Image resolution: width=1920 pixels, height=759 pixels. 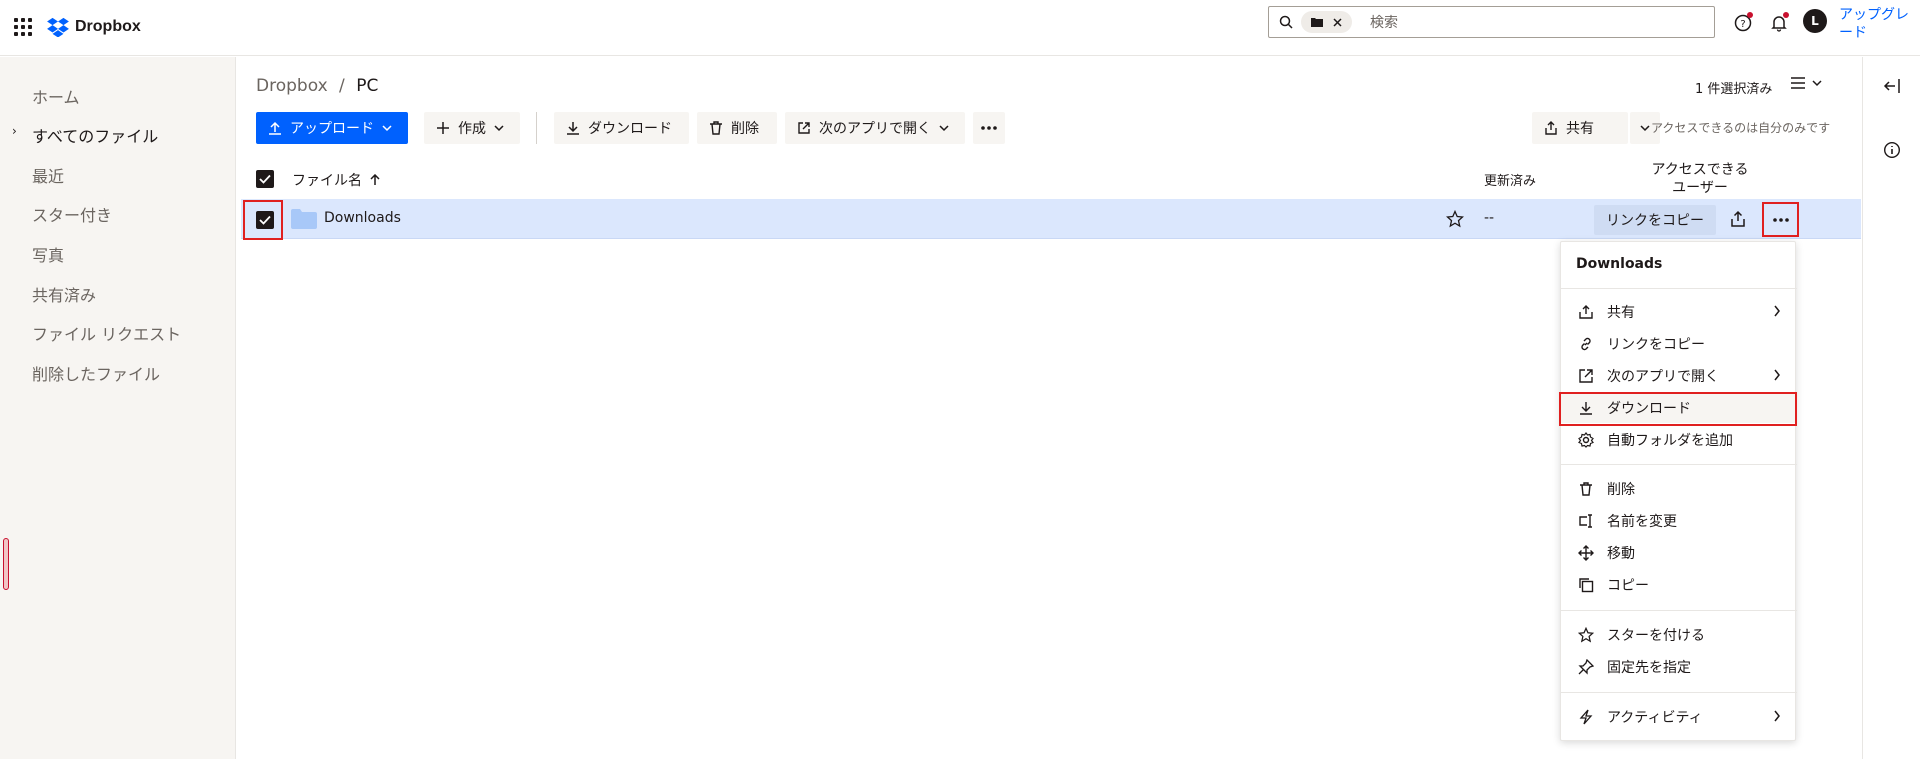 What do you see at coordinates (745, 129) in the screenshot?
I see `delete-label: 削除` at bounding box center [745, 129].